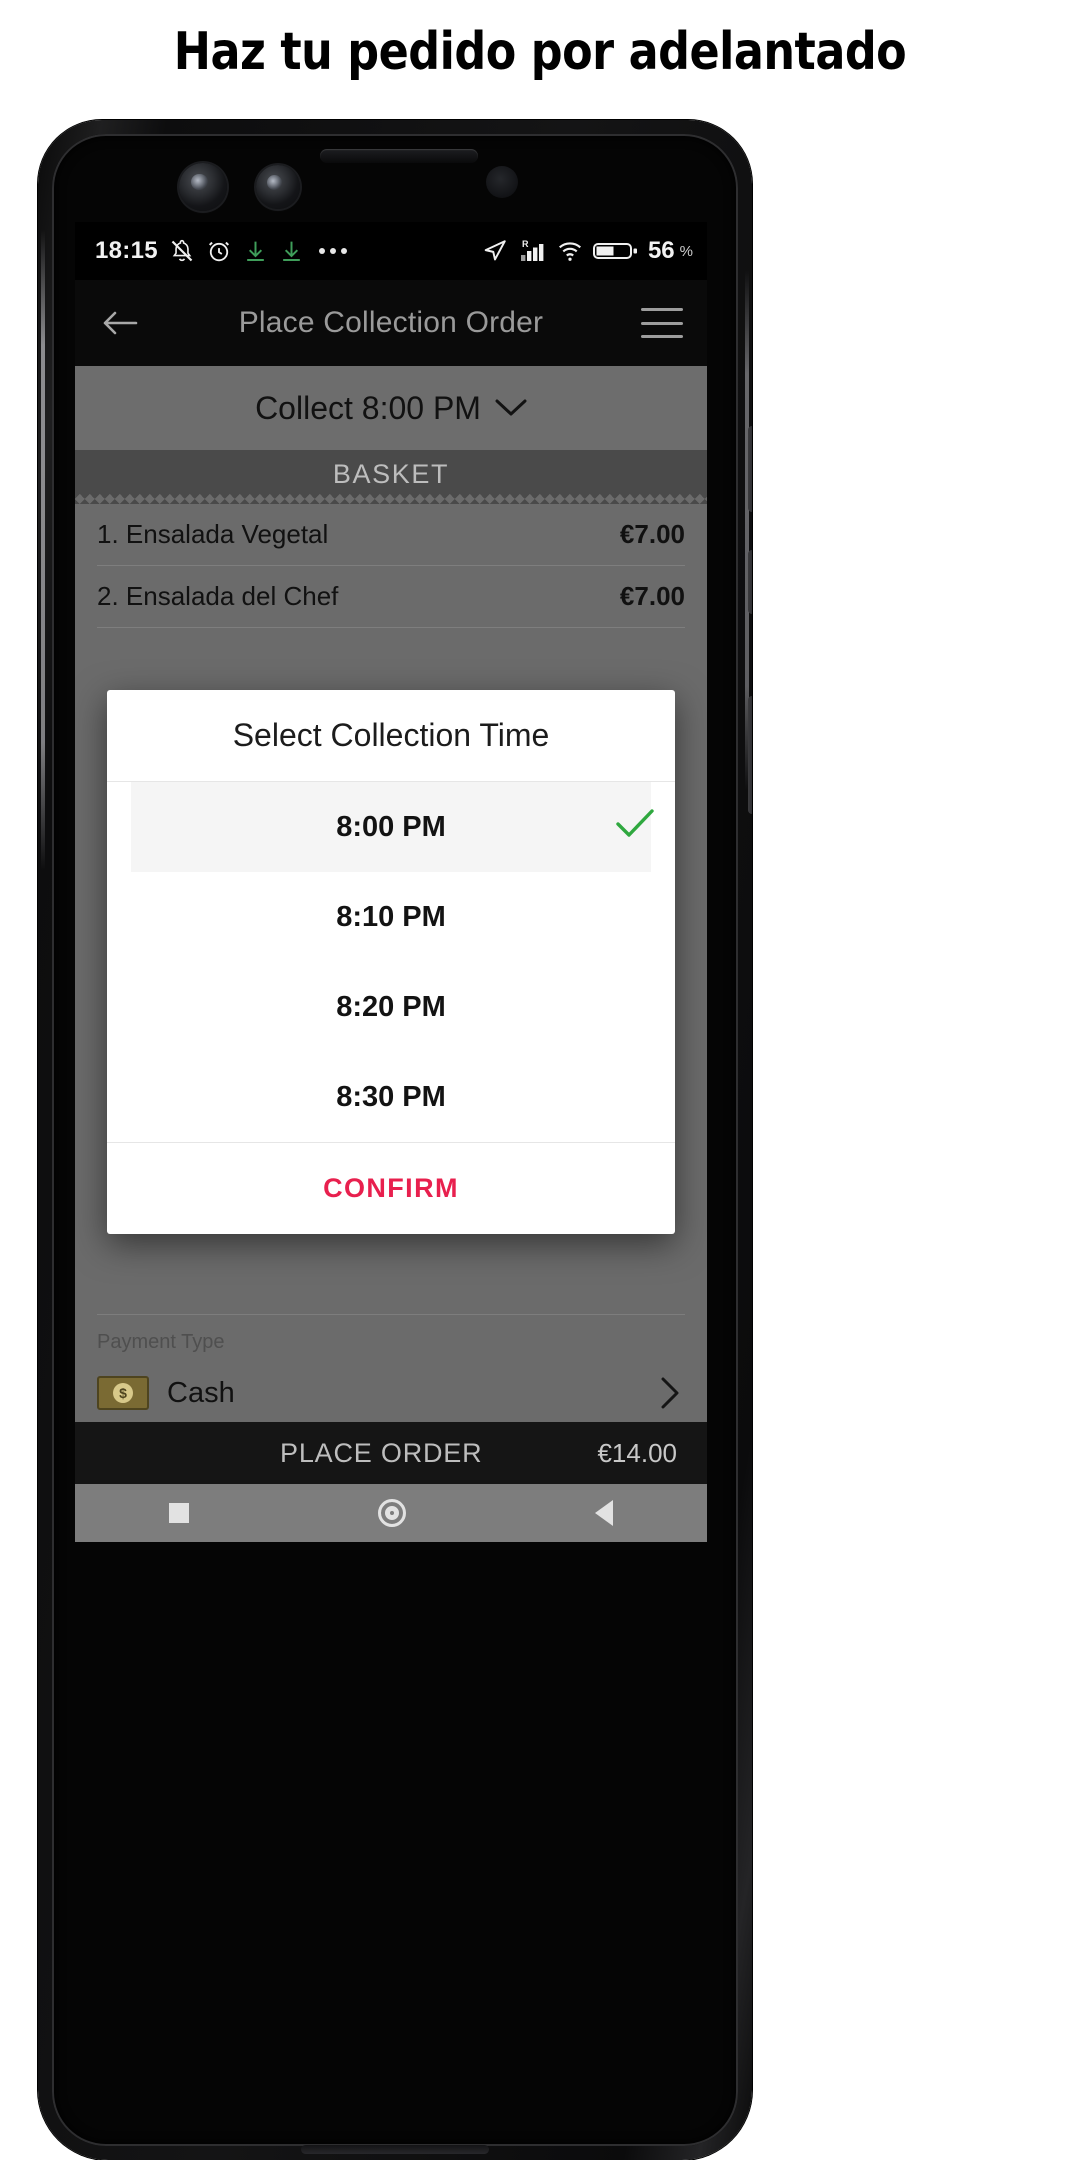  What do you see at coordinates (686, 251) in the screenshot?
I see `battery-percent-unit: %` at bounding box center [686, 251].